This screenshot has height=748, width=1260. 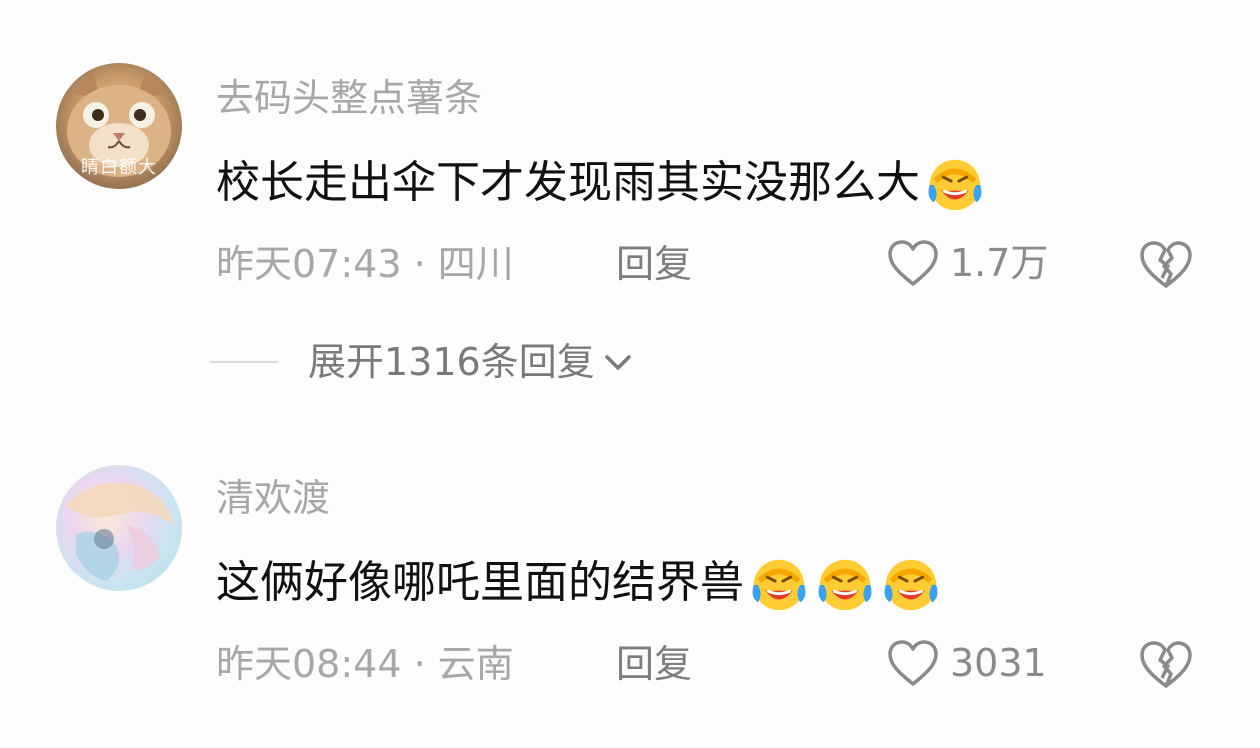 What do you see at coordinates (273, 498) in the screenshot?
I see `comment-username: 清欢渡` at bounding box center [273, 498].